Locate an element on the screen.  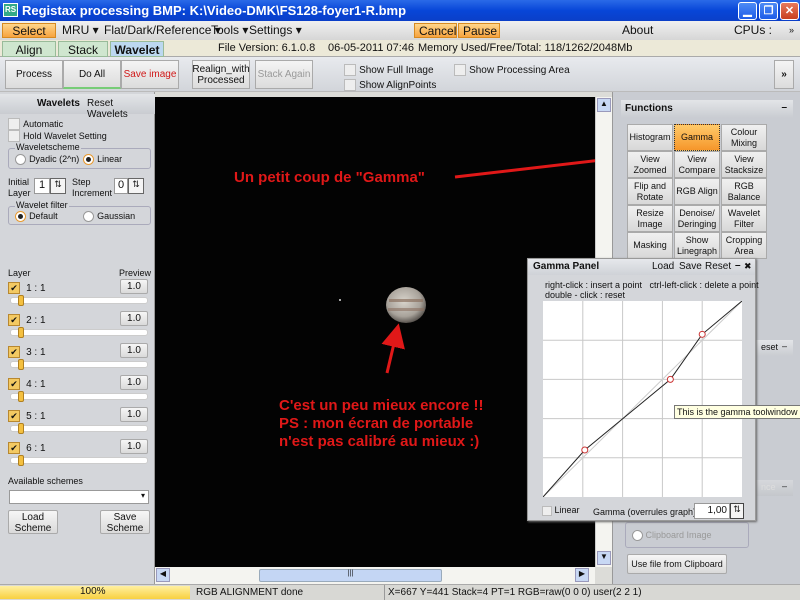
linear-checkbox is located at coordinates (547, 510).